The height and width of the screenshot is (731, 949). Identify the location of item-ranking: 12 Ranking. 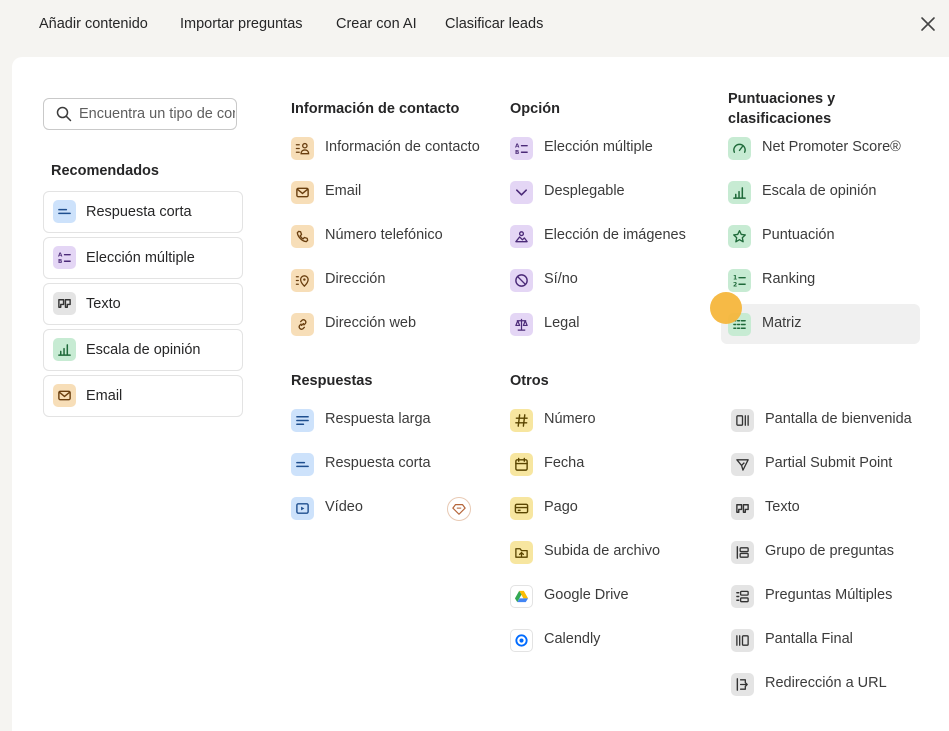
(823, 280).